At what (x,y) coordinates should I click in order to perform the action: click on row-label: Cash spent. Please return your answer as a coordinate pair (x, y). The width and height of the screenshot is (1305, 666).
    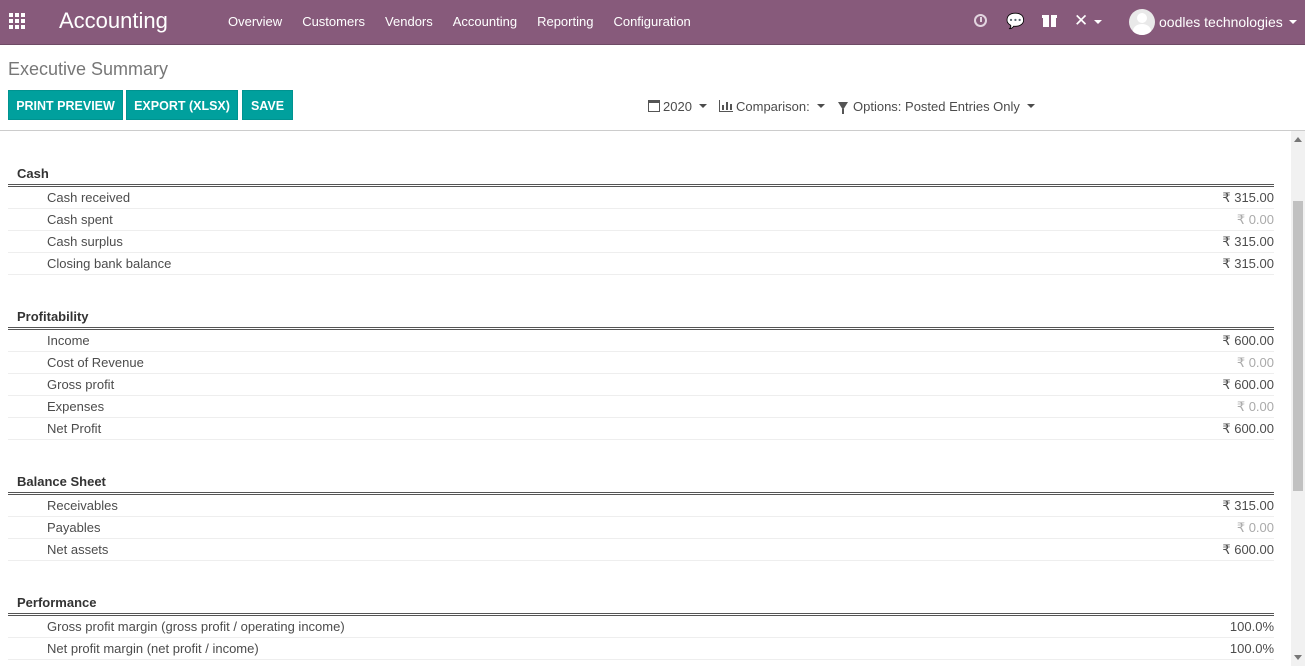
    Looking at the image, I should click on (80, 219).